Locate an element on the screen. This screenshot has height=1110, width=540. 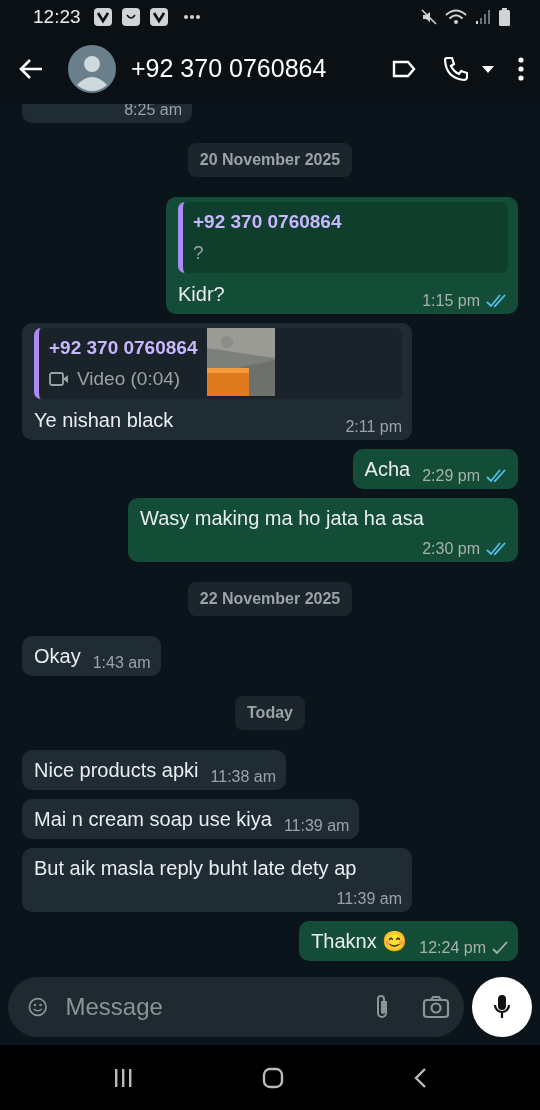
clock-time: 12:23 is located at coordinates (57, 16).